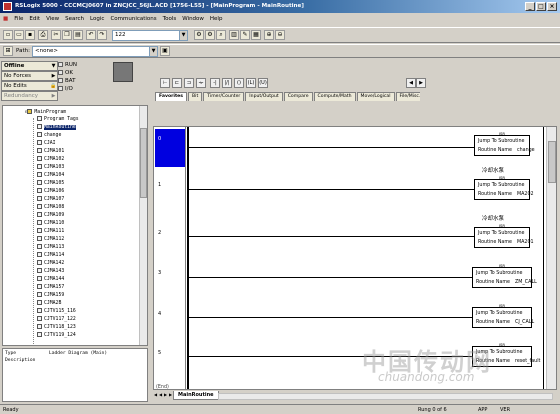 The image size is (560, 414). I want to click on ladder-scrollbar, so click(551, 258).